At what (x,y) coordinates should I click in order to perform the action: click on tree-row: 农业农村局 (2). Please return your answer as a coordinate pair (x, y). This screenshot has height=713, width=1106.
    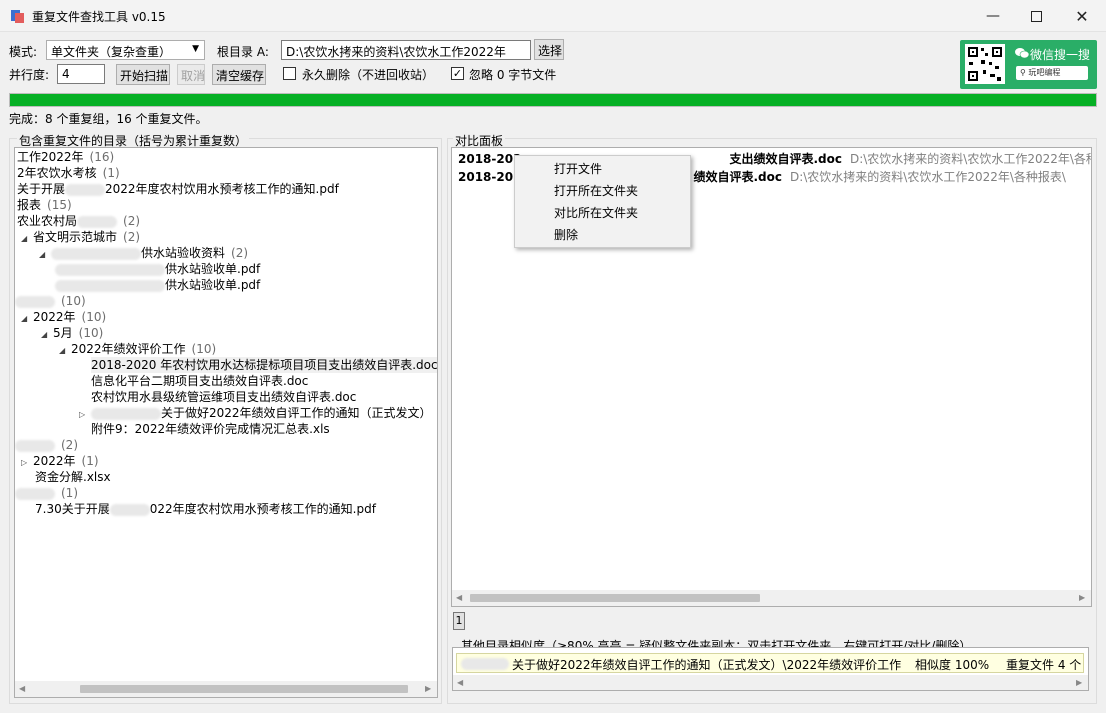
    Looking at the image, I should click on (78, 221).